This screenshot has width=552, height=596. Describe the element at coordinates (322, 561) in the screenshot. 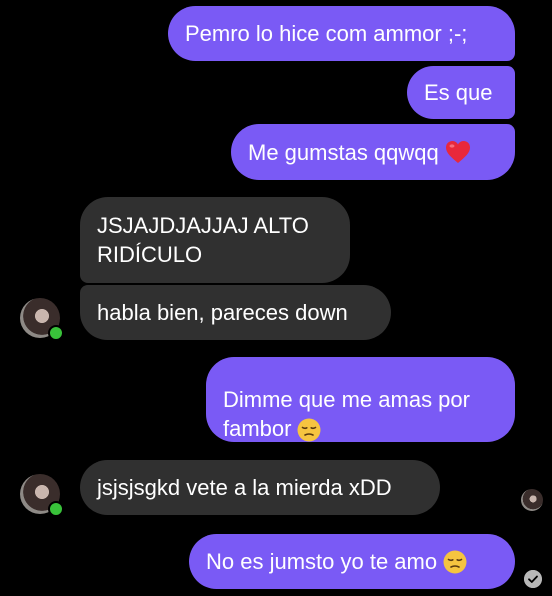

I see `message-text: No es jumsto yo te amo` at that location.